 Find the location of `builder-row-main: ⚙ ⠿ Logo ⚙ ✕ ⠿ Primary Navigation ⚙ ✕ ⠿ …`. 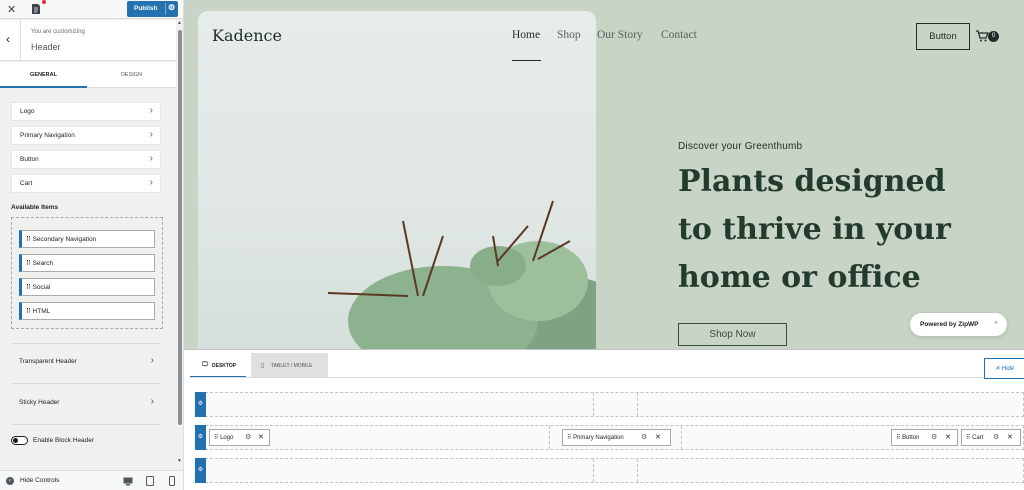

builder-row-main: ⚙ ⠿ Logo ⚙ ✕ ⠿ Primary Navigation ⚙ ✕ ⠿ … is located at coordinates (609, 437).